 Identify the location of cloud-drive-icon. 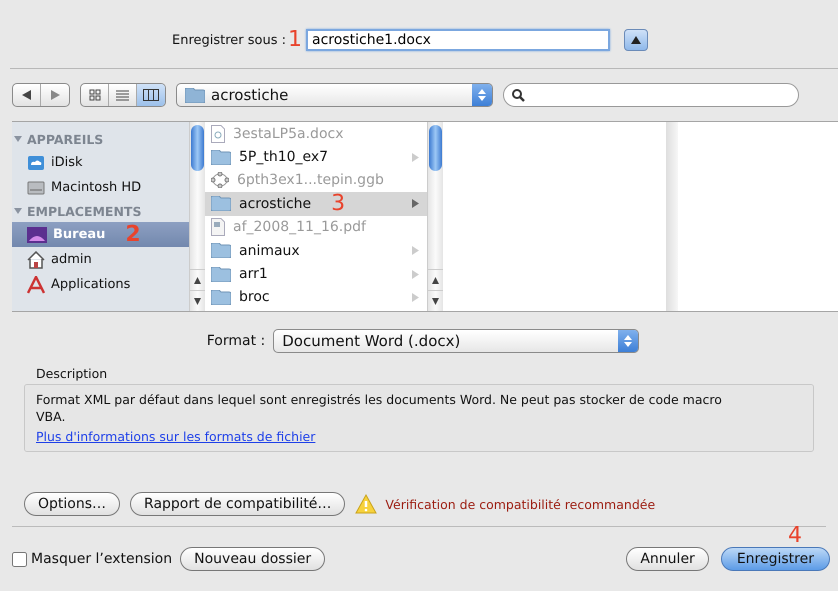
(36, 163).